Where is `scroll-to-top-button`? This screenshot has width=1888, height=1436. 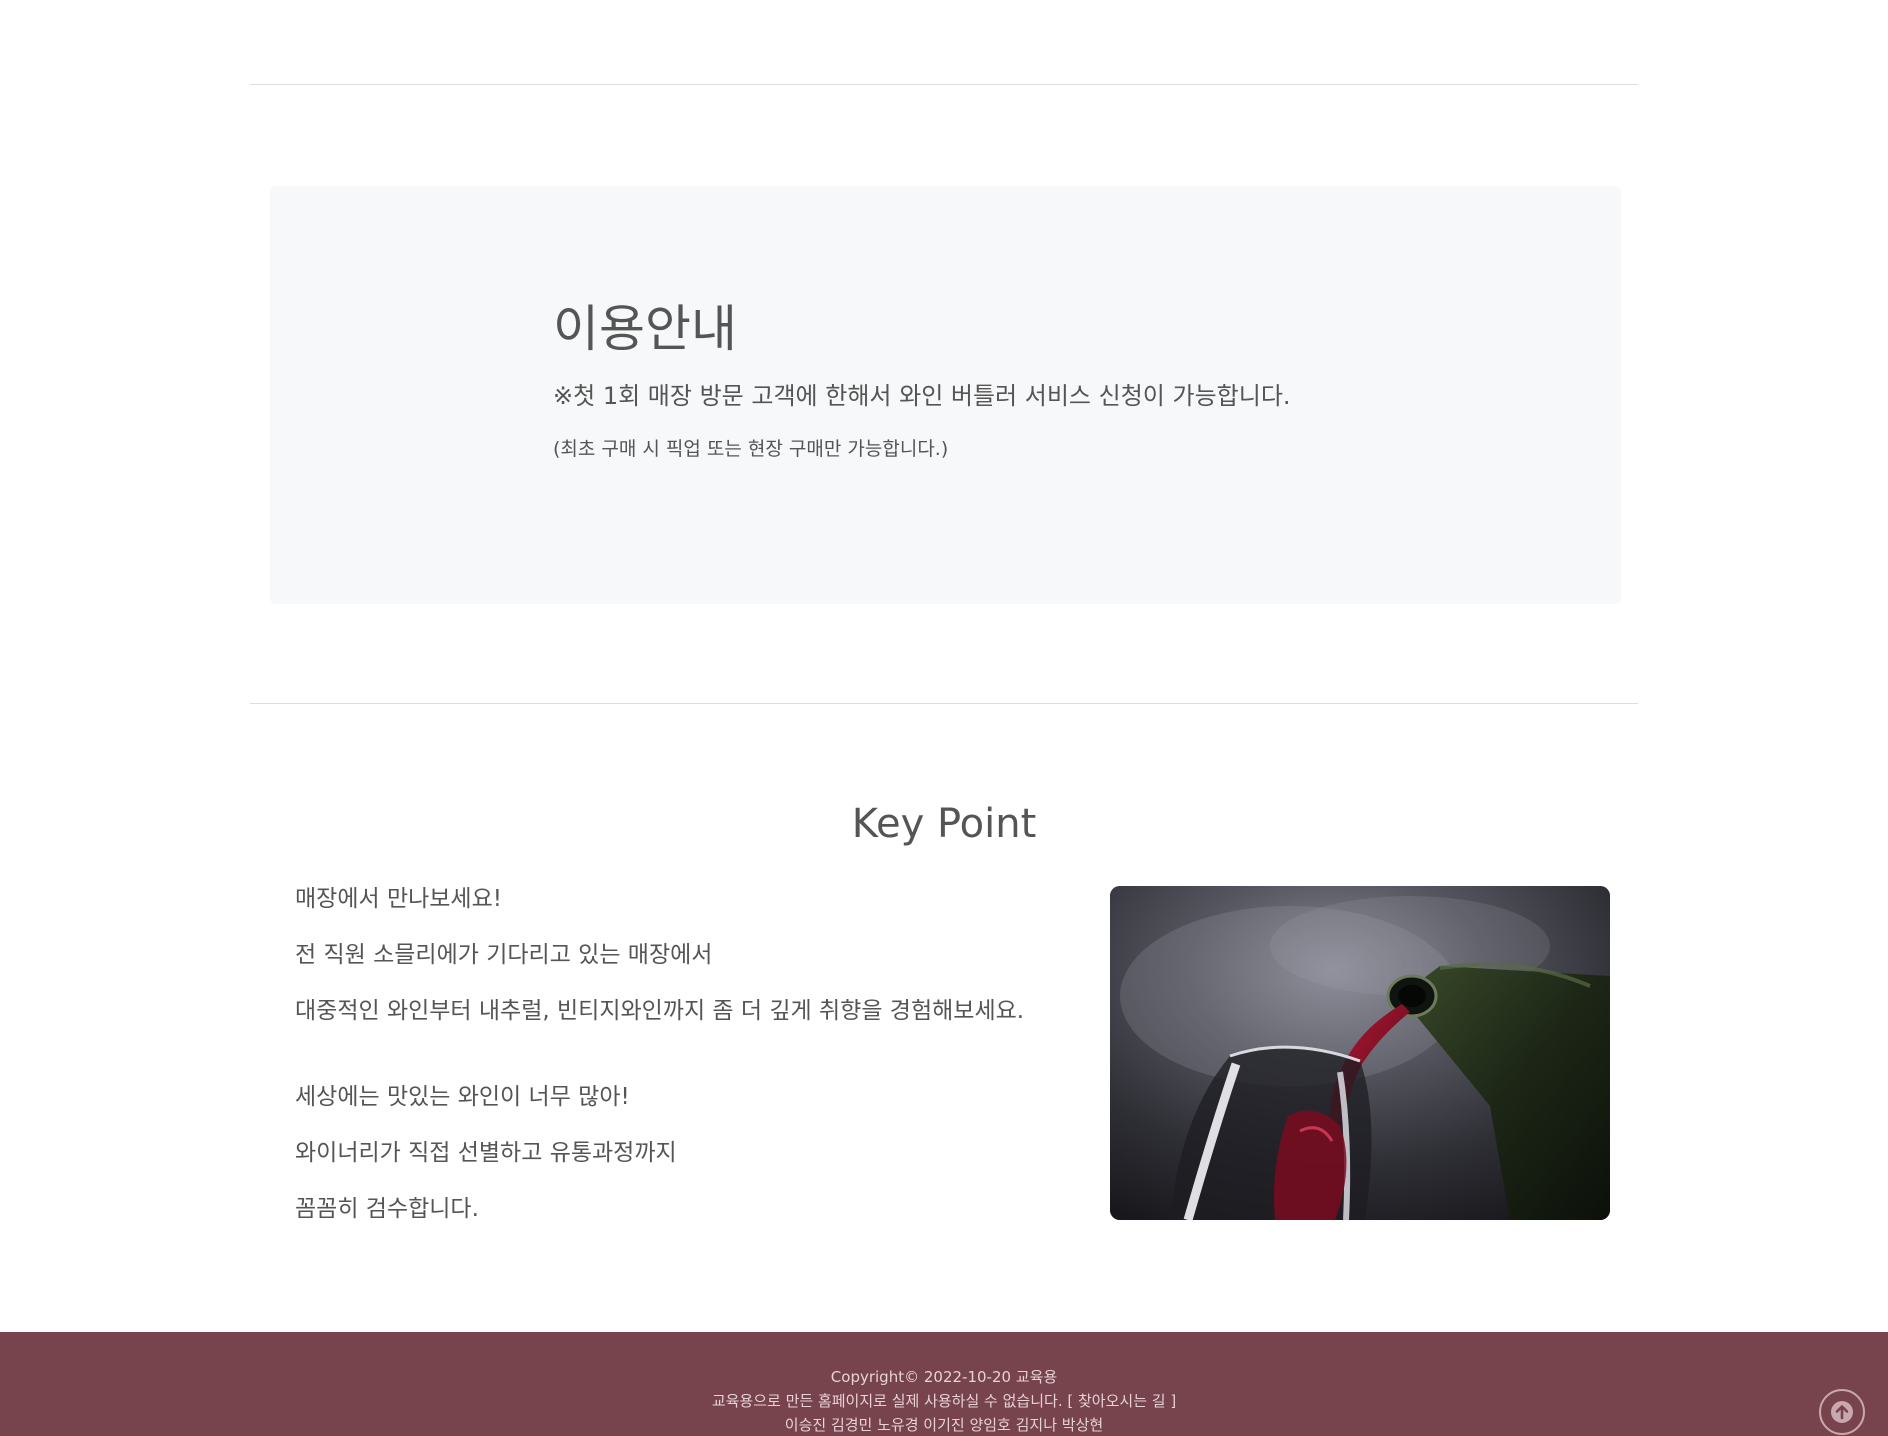
scroll-to-top-button is located at coordinates (1842, 1412).